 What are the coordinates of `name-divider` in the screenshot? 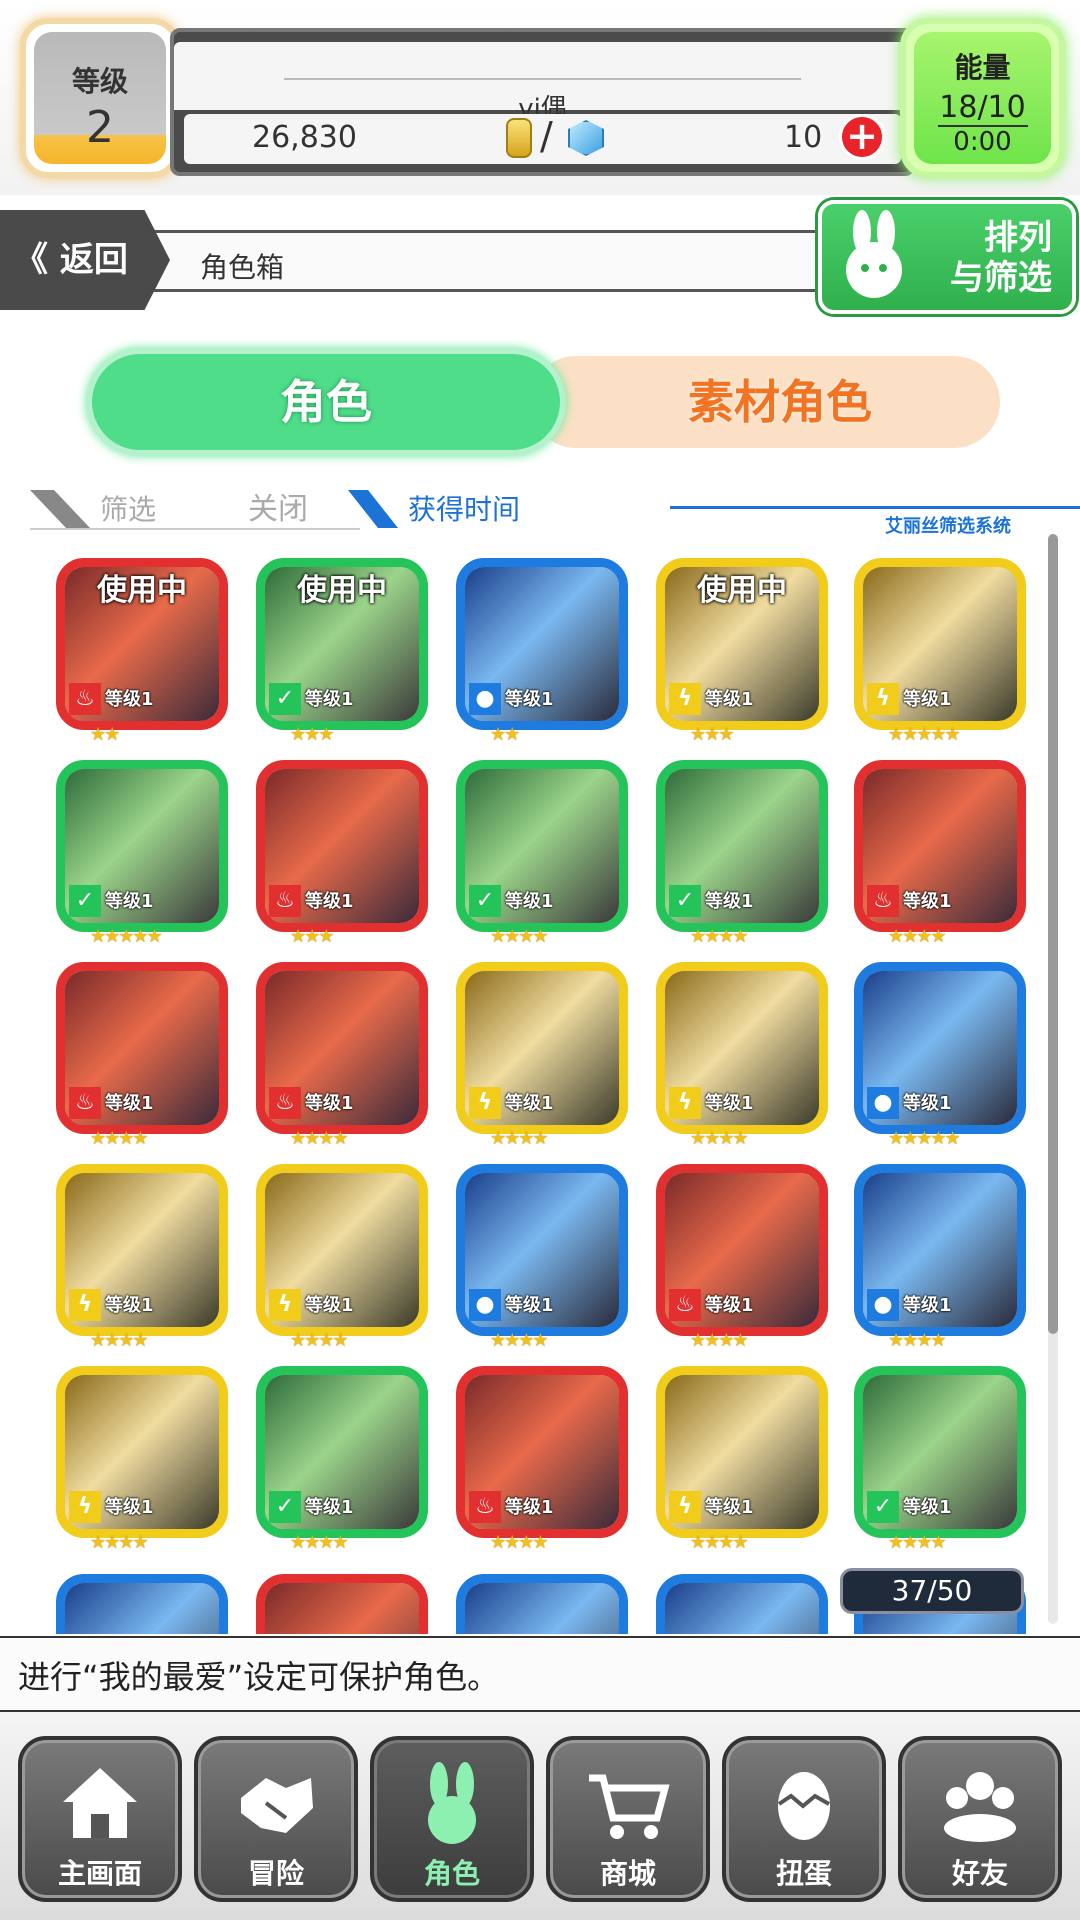 It's located at (542, 79).